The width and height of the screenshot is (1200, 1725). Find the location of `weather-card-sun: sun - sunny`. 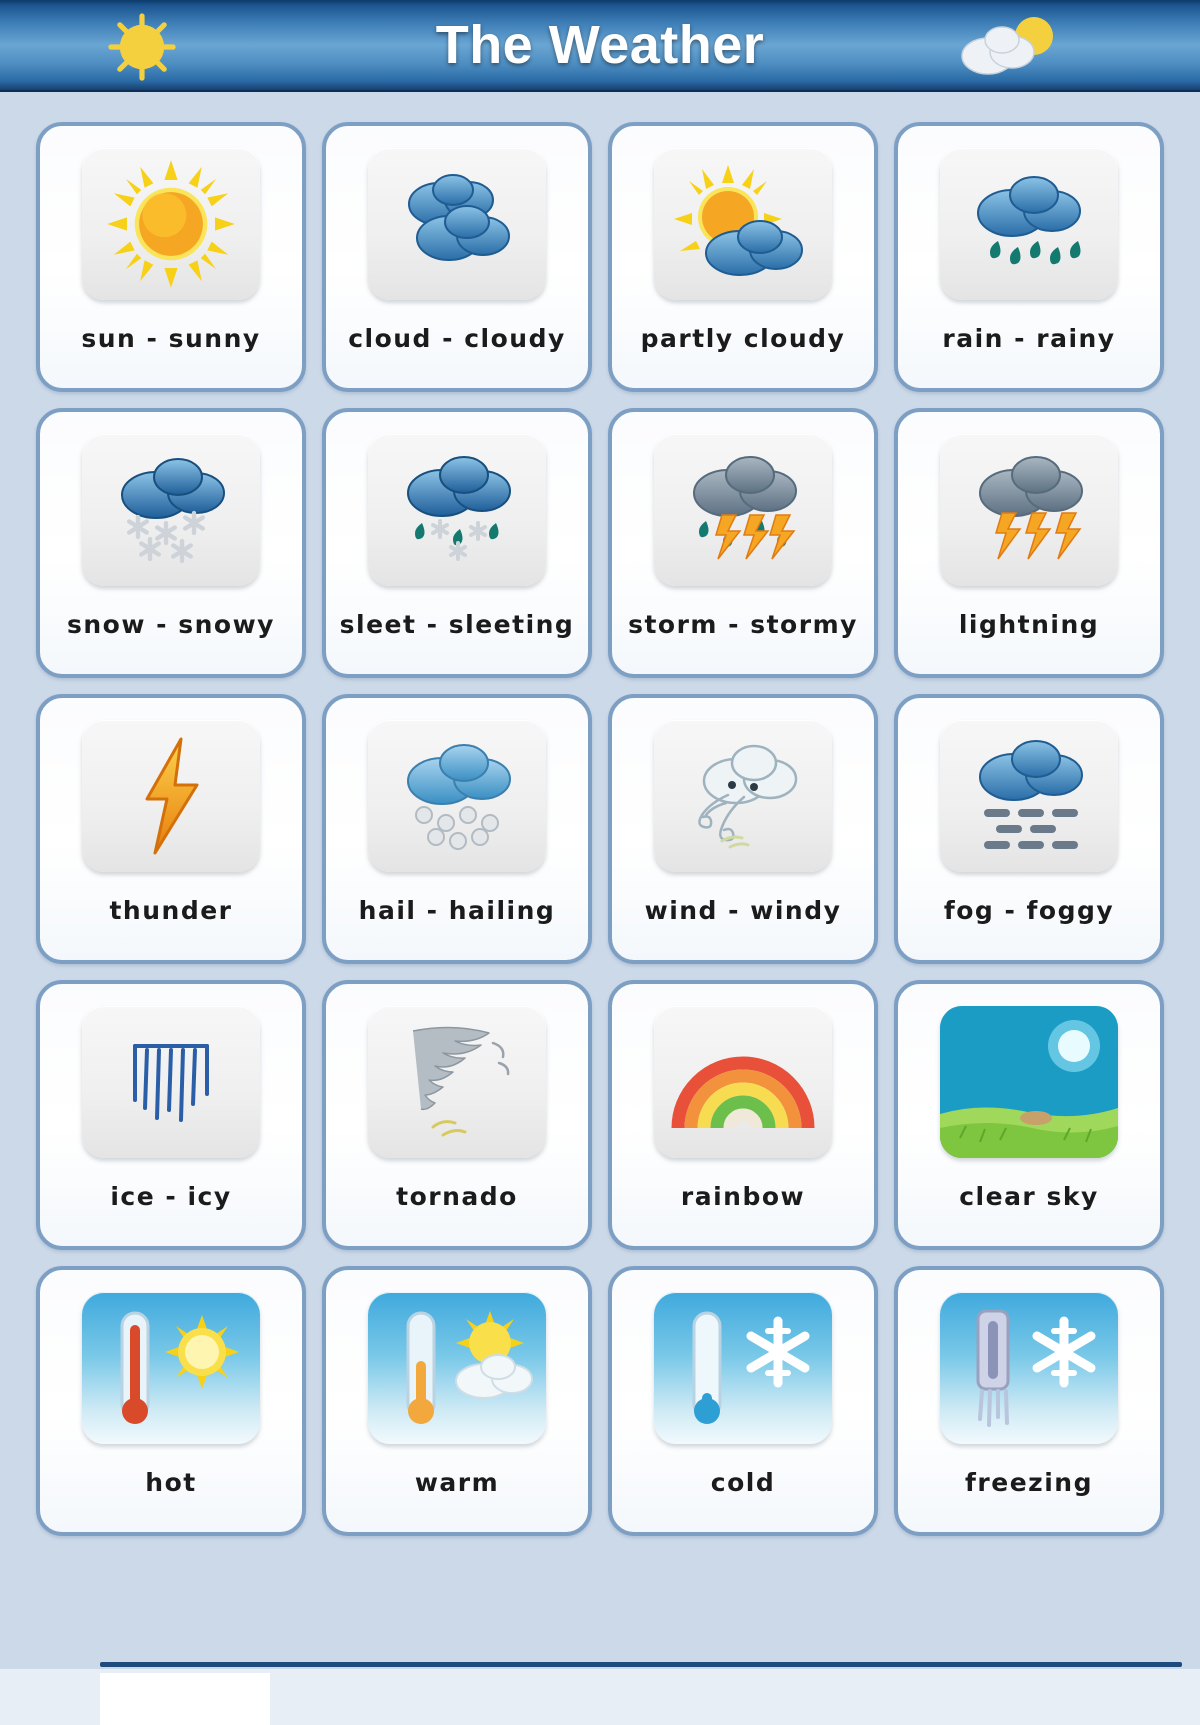

weather-card-sun: sun - sunny is located at coordinates (171, 257).